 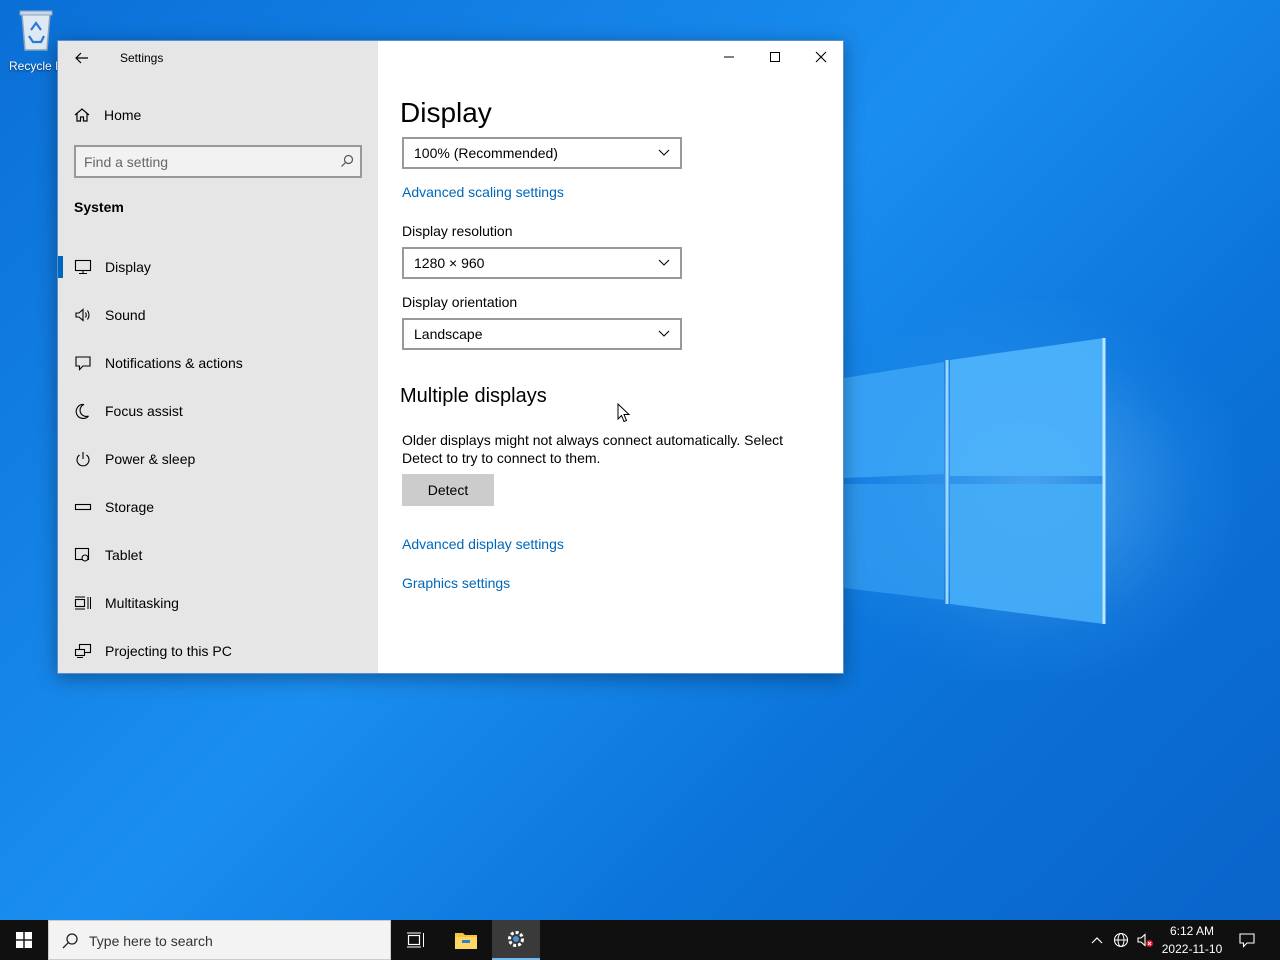 I want to click on orientation-label: Display orientation, so click(x=460, y=302).